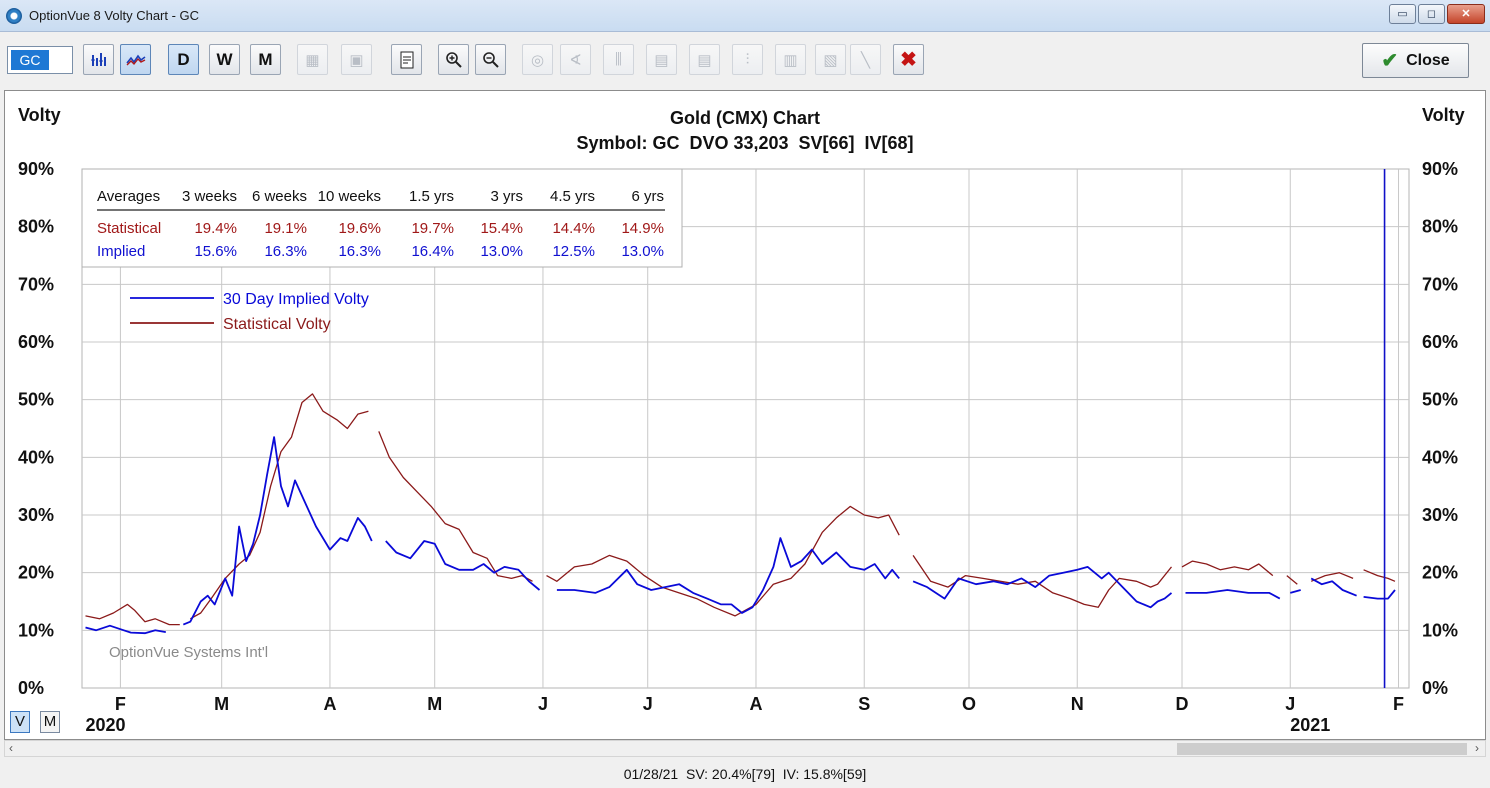 This screenshot has height=788, width=1490. I want to click on notes-button: ▧, so click(830, 59).